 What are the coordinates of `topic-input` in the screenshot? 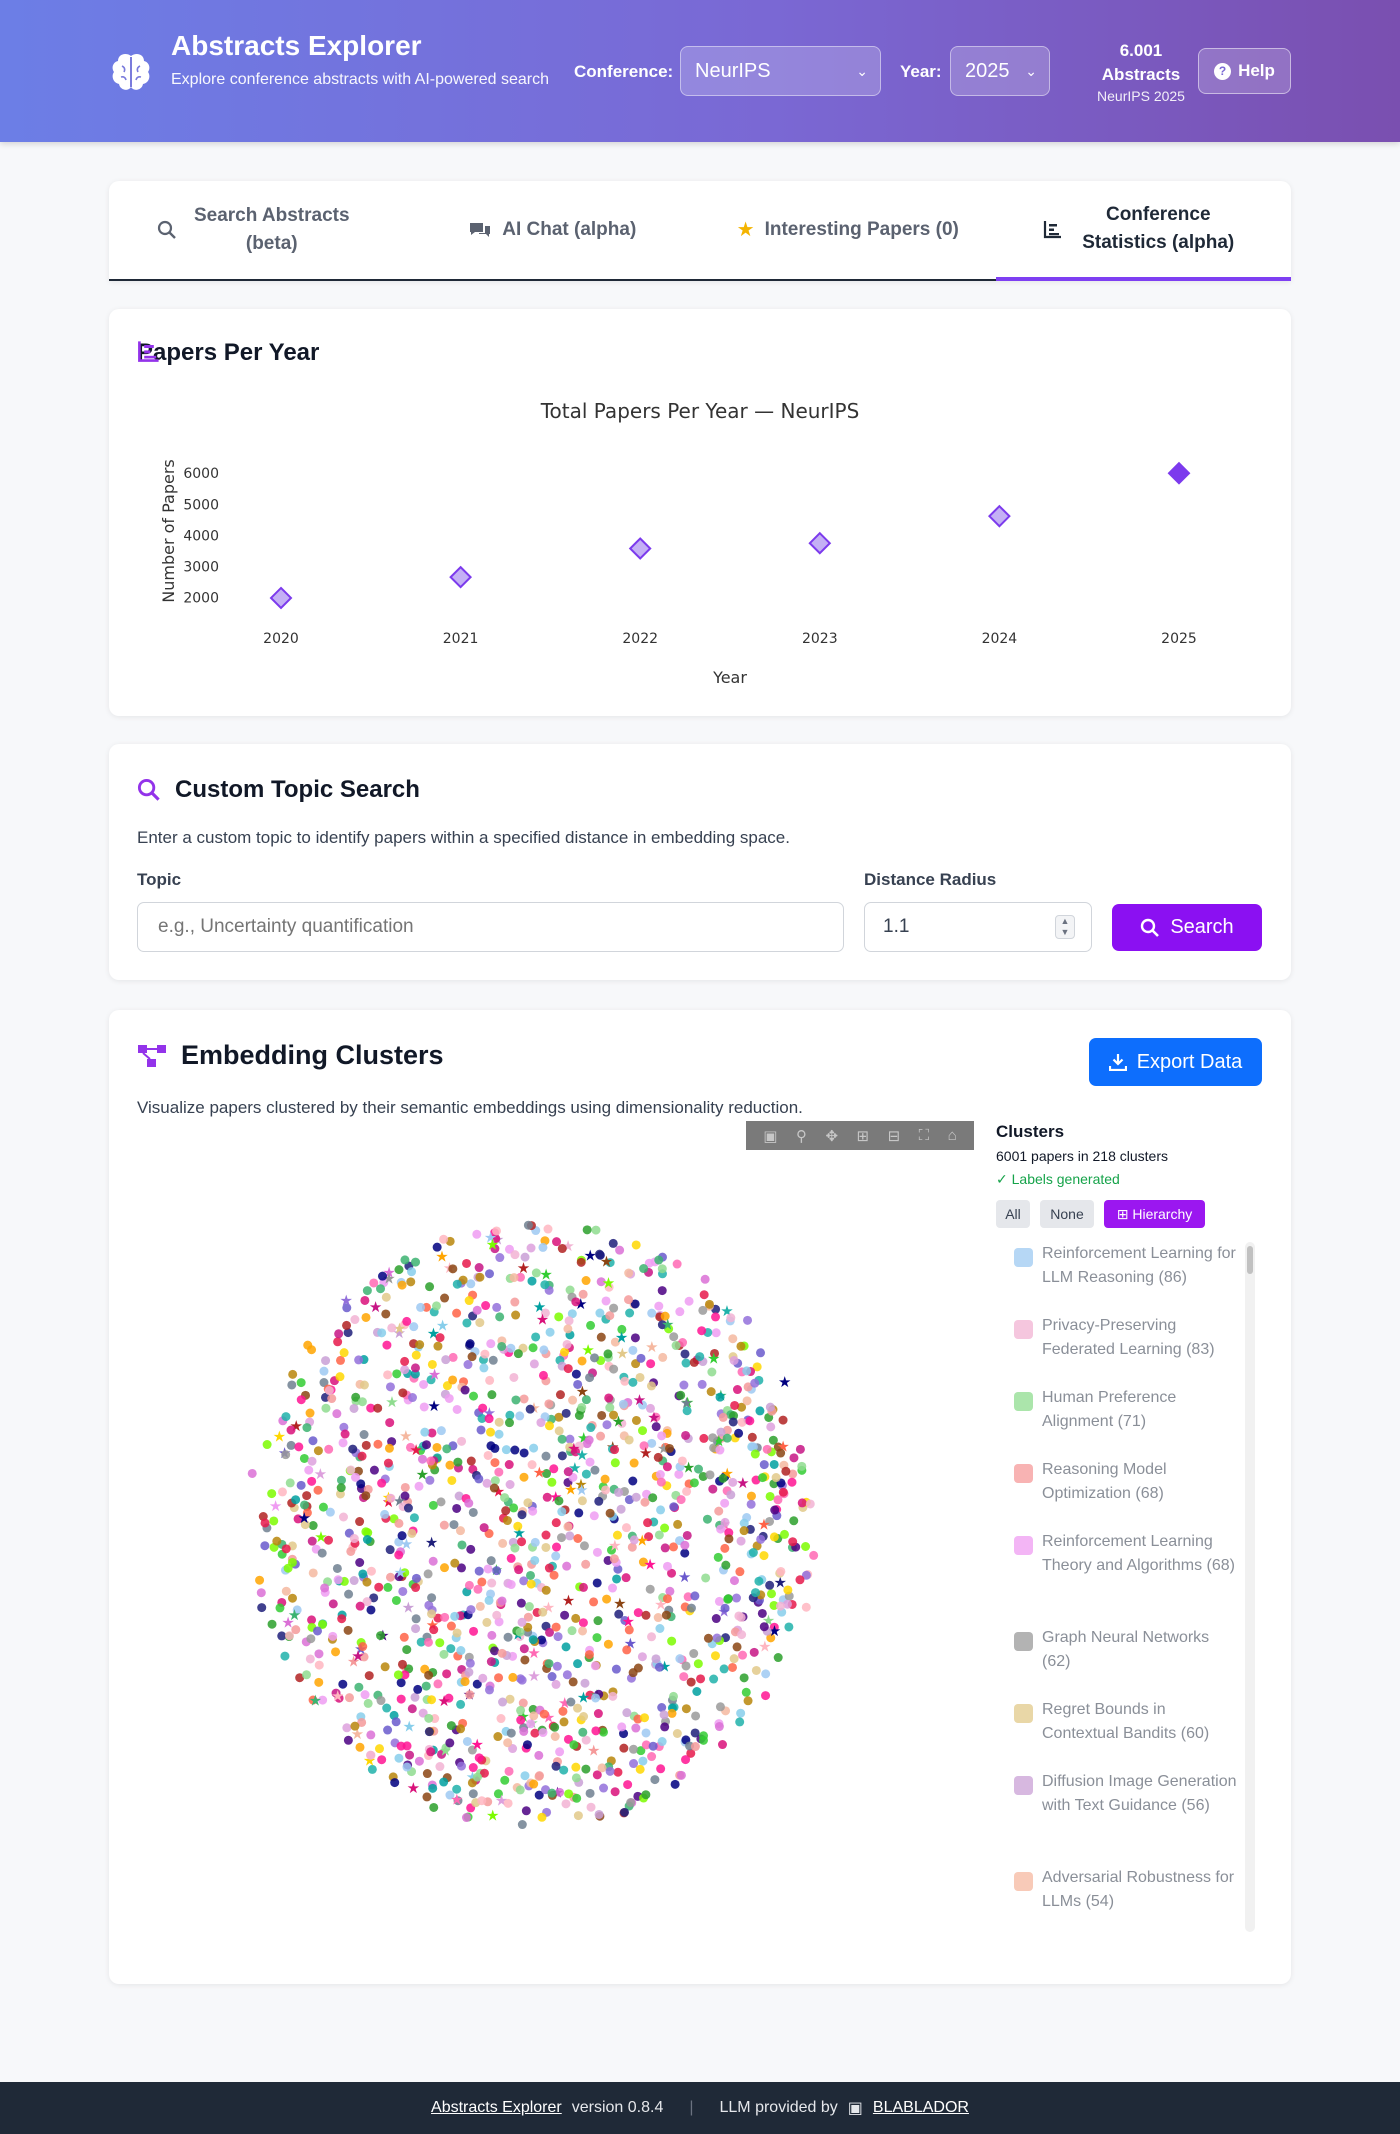 It's located at (490, 927).